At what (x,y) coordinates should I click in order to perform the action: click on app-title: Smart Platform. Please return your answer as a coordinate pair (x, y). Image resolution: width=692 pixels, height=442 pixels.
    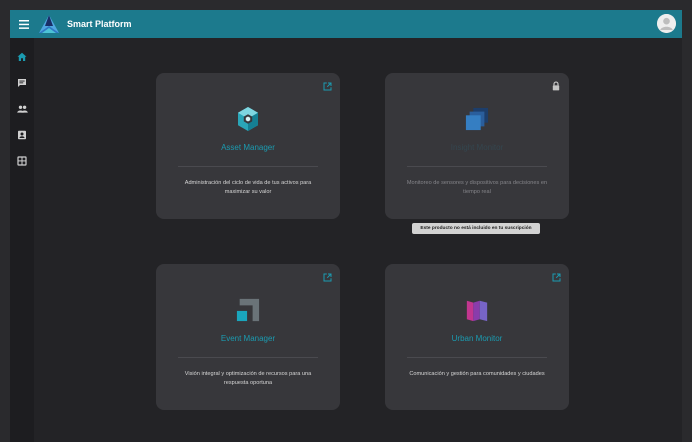
    Looking at the image, I should click on (99, 24).